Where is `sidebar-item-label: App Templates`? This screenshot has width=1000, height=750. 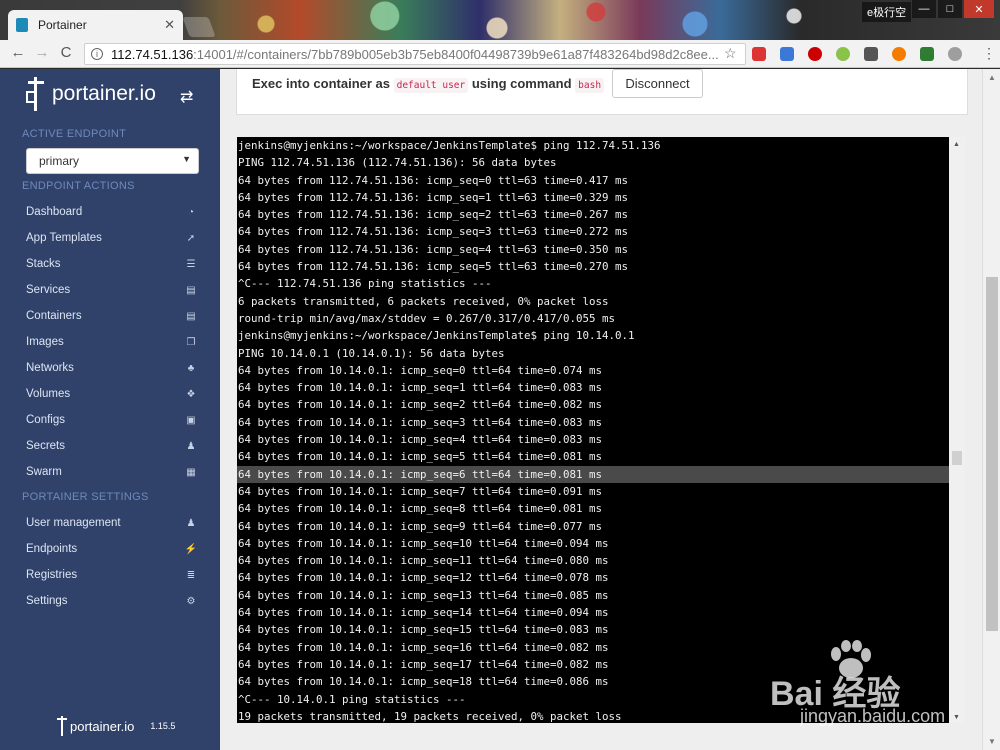 sidebar-item-label: App Templates is located at coordinates (64, 238).